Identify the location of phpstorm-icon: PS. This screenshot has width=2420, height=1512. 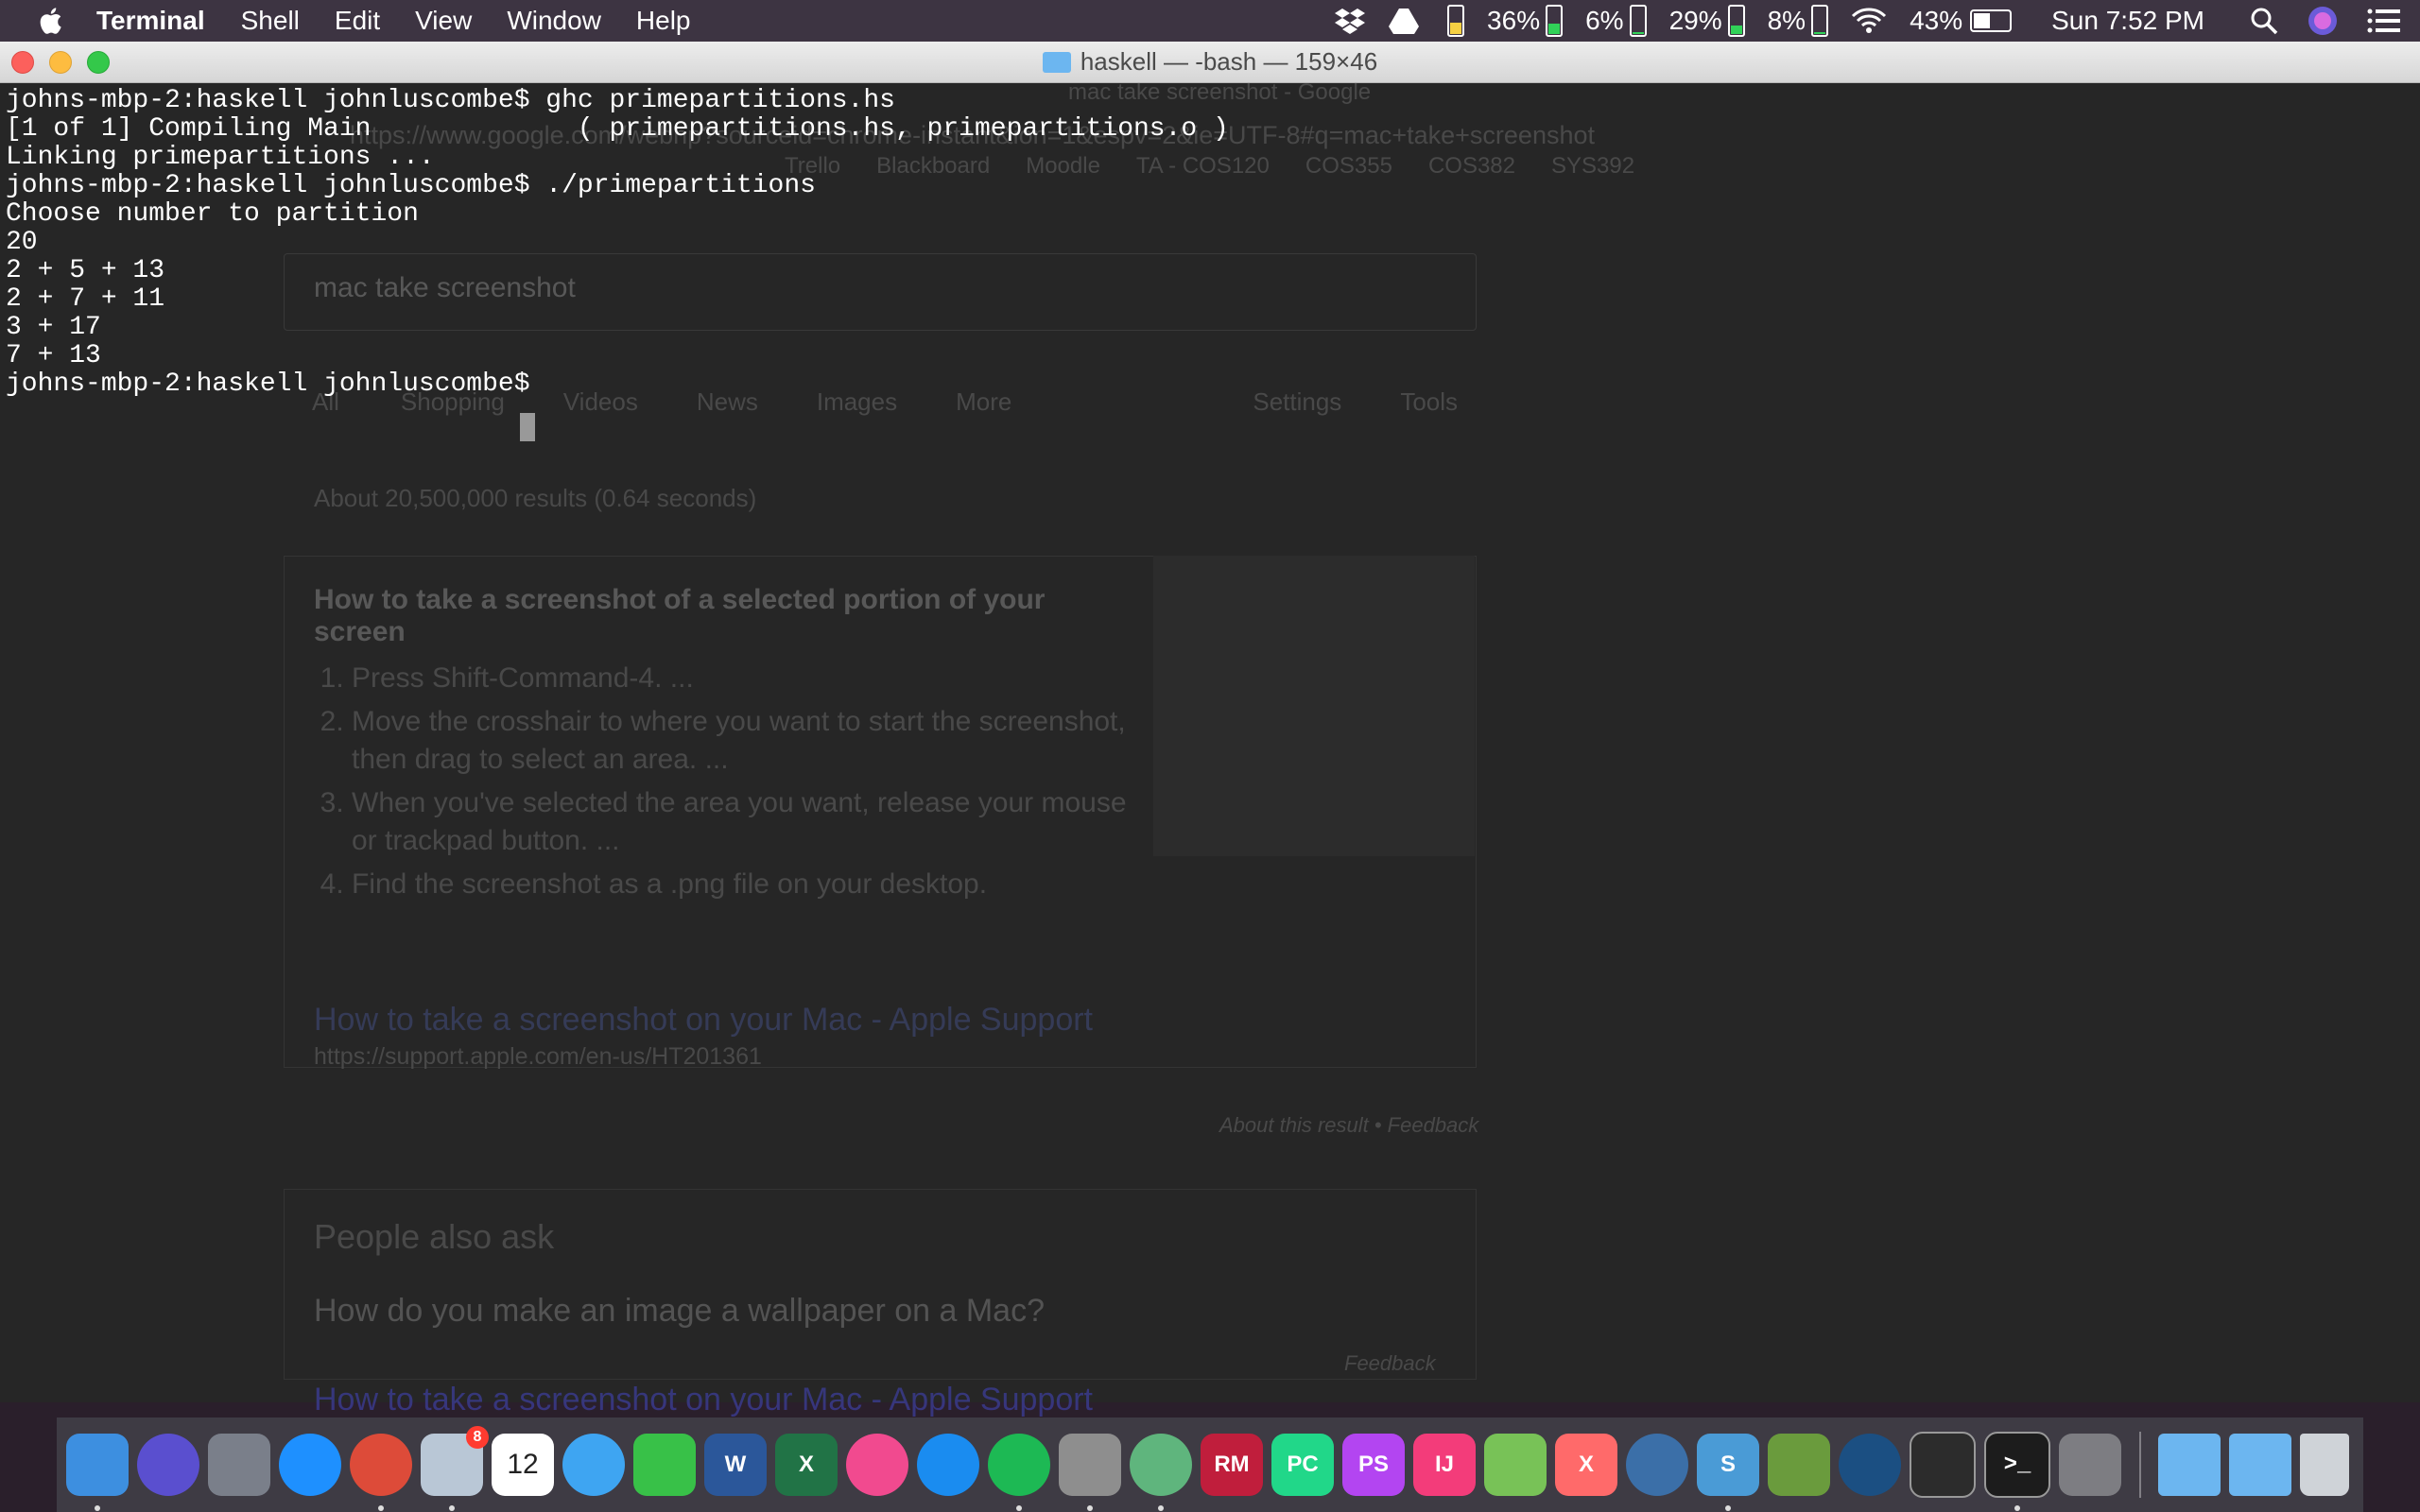
(1373, 1465).